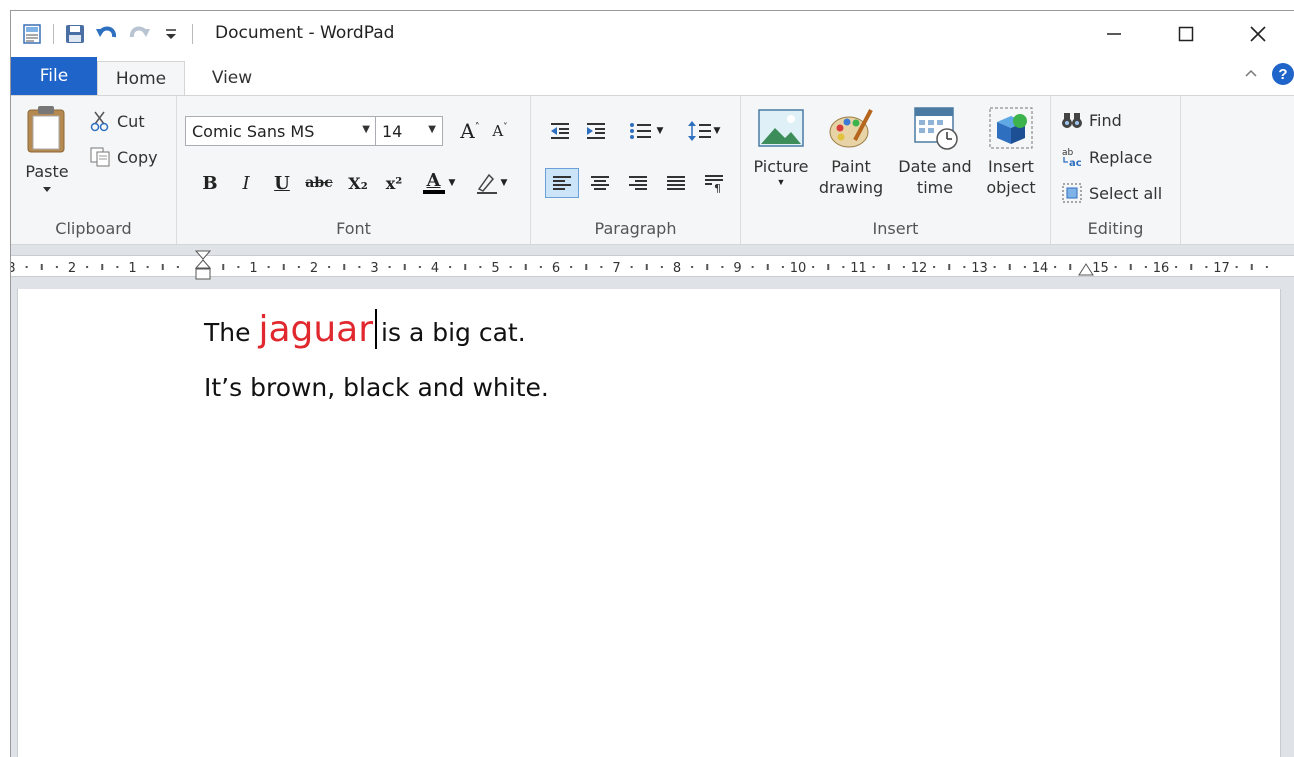 This screenshot has width=1294, height=757. Describe the element at coordinates (1283, 74) in the screenshot. I see `help-icon: ?` at that location.